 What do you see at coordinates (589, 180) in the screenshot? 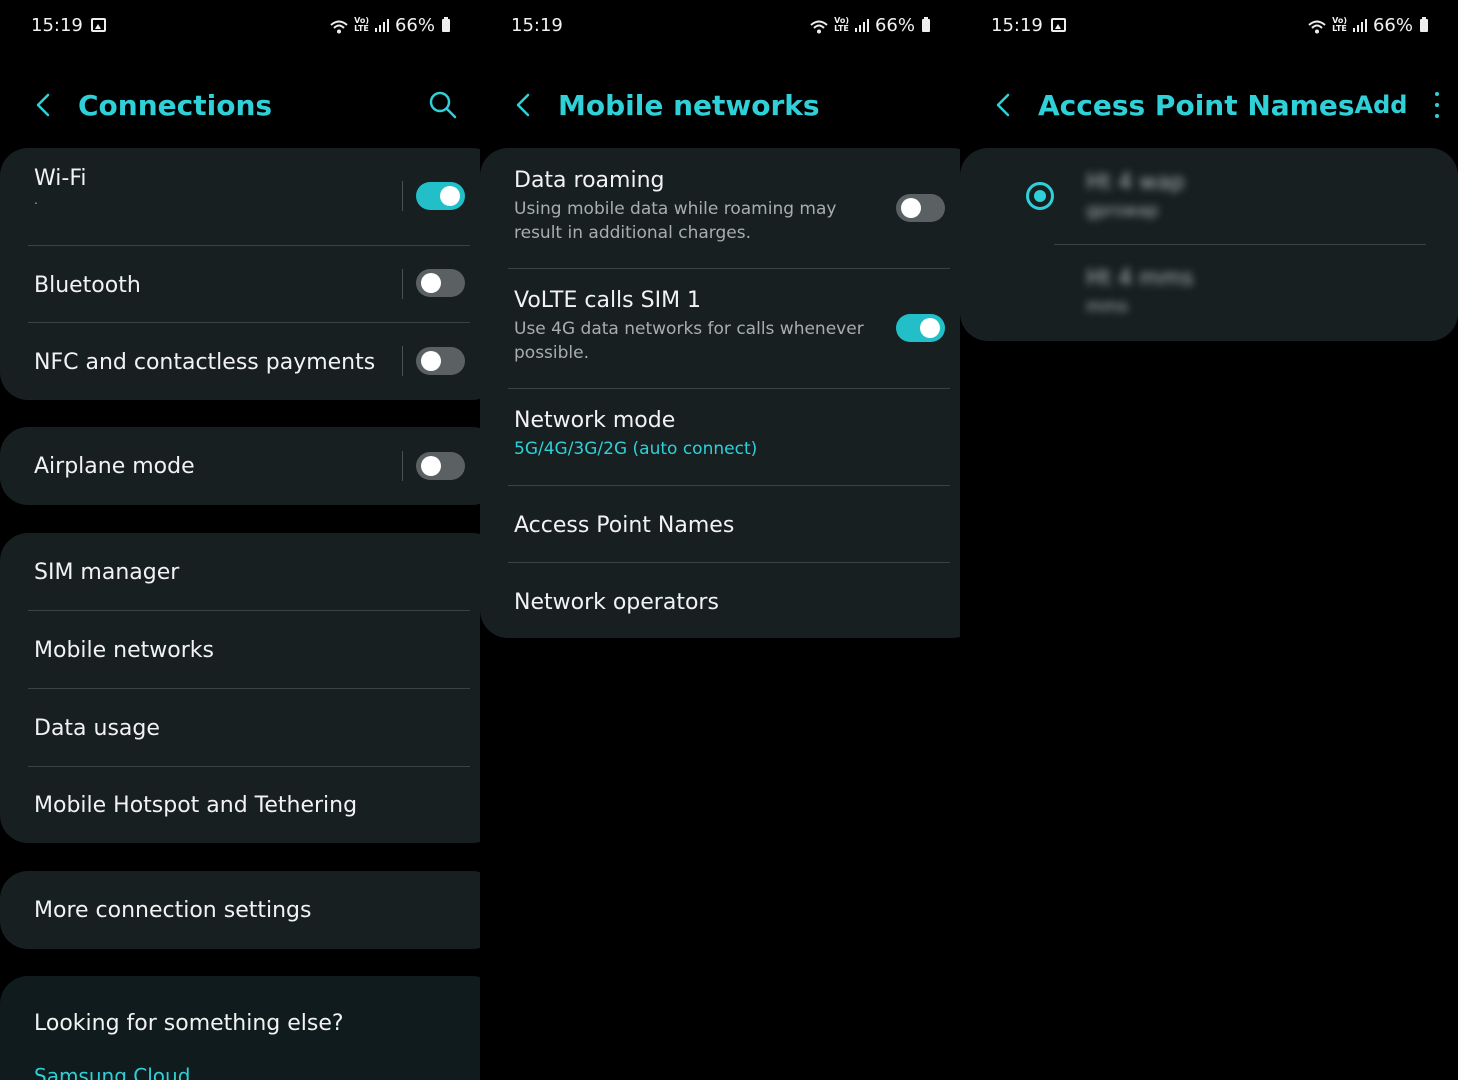
I see `data-roaming-label: Data roaming` at bounding box center [589, 180].